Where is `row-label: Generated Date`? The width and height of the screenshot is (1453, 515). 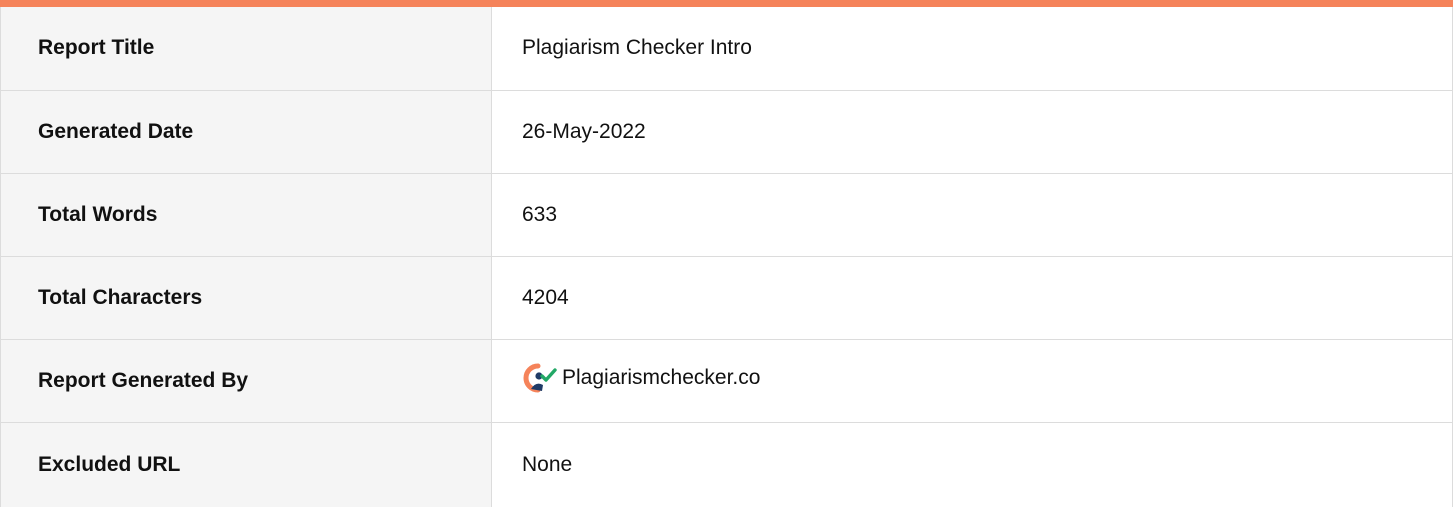 row-label: Generated Date is located at coordinates (246, 131).